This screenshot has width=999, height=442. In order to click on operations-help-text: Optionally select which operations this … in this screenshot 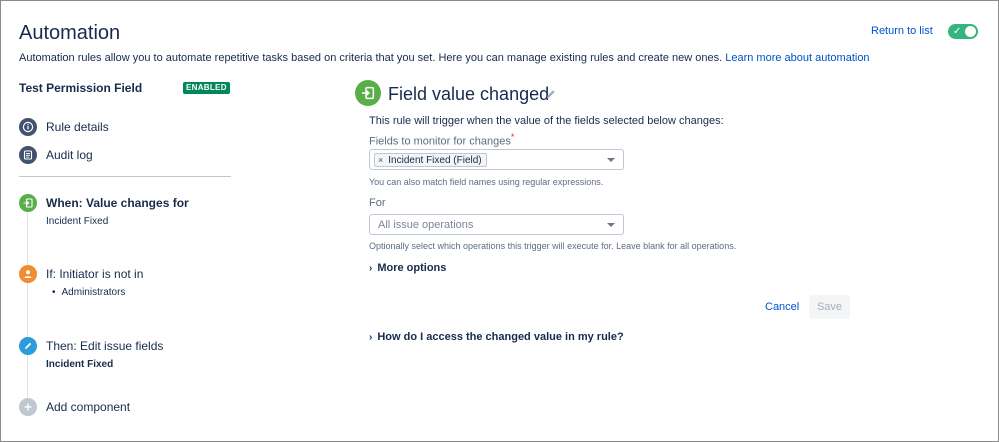, I will do `click(553, 246)`.